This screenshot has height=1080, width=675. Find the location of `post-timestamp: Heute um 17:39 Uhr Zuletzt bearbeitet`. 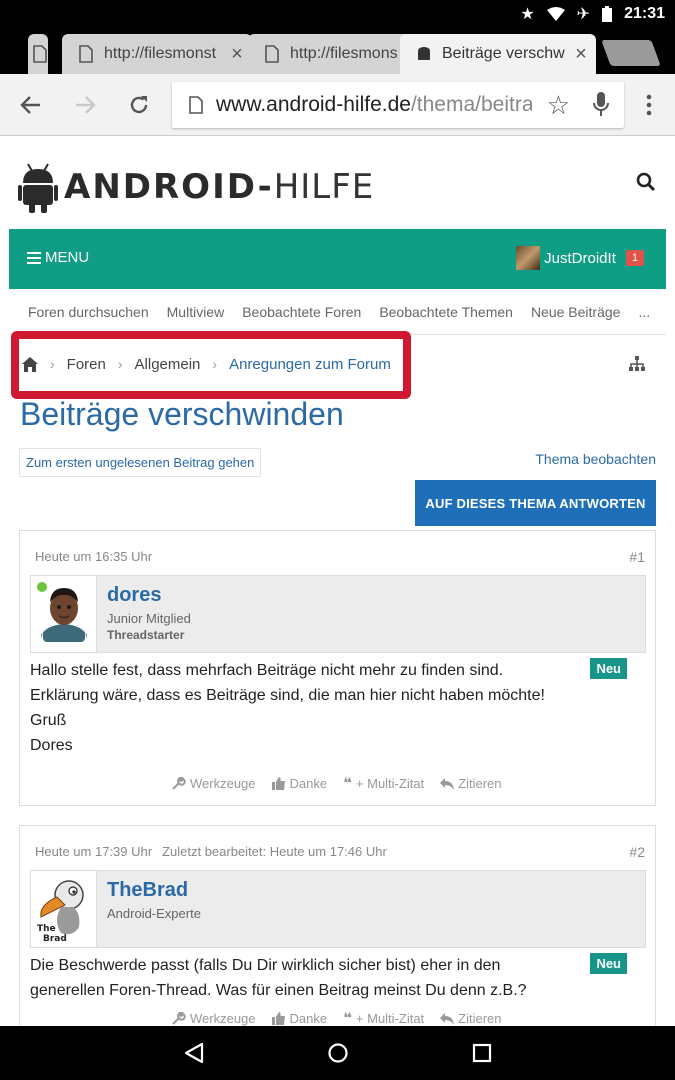

post-timestamp: Heute um 17:39 Uhr Zuletzt bearbeitet is located at coordinates (211, 851).